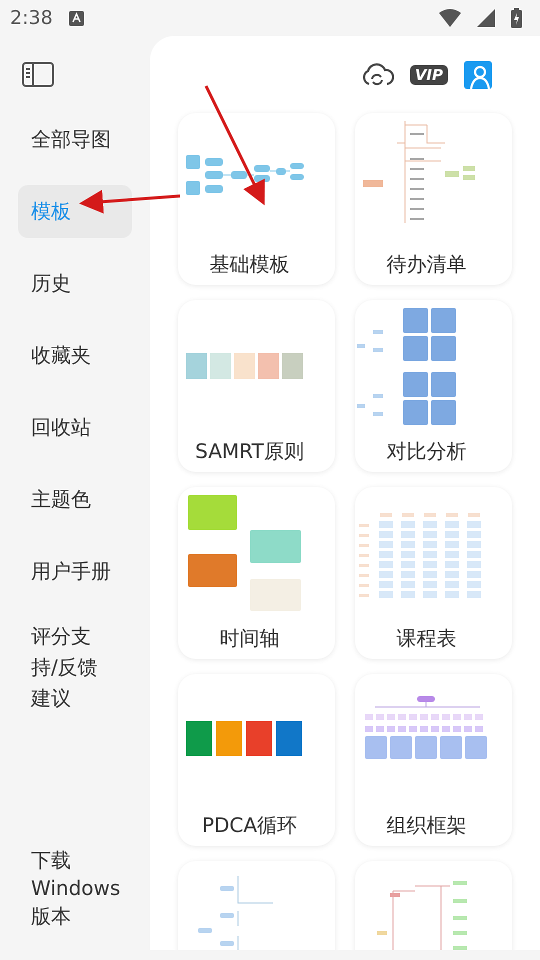  Describe the element at coordinates (75, 427) in the screenshot. I see `sidebar-item: 回收站` at that location.